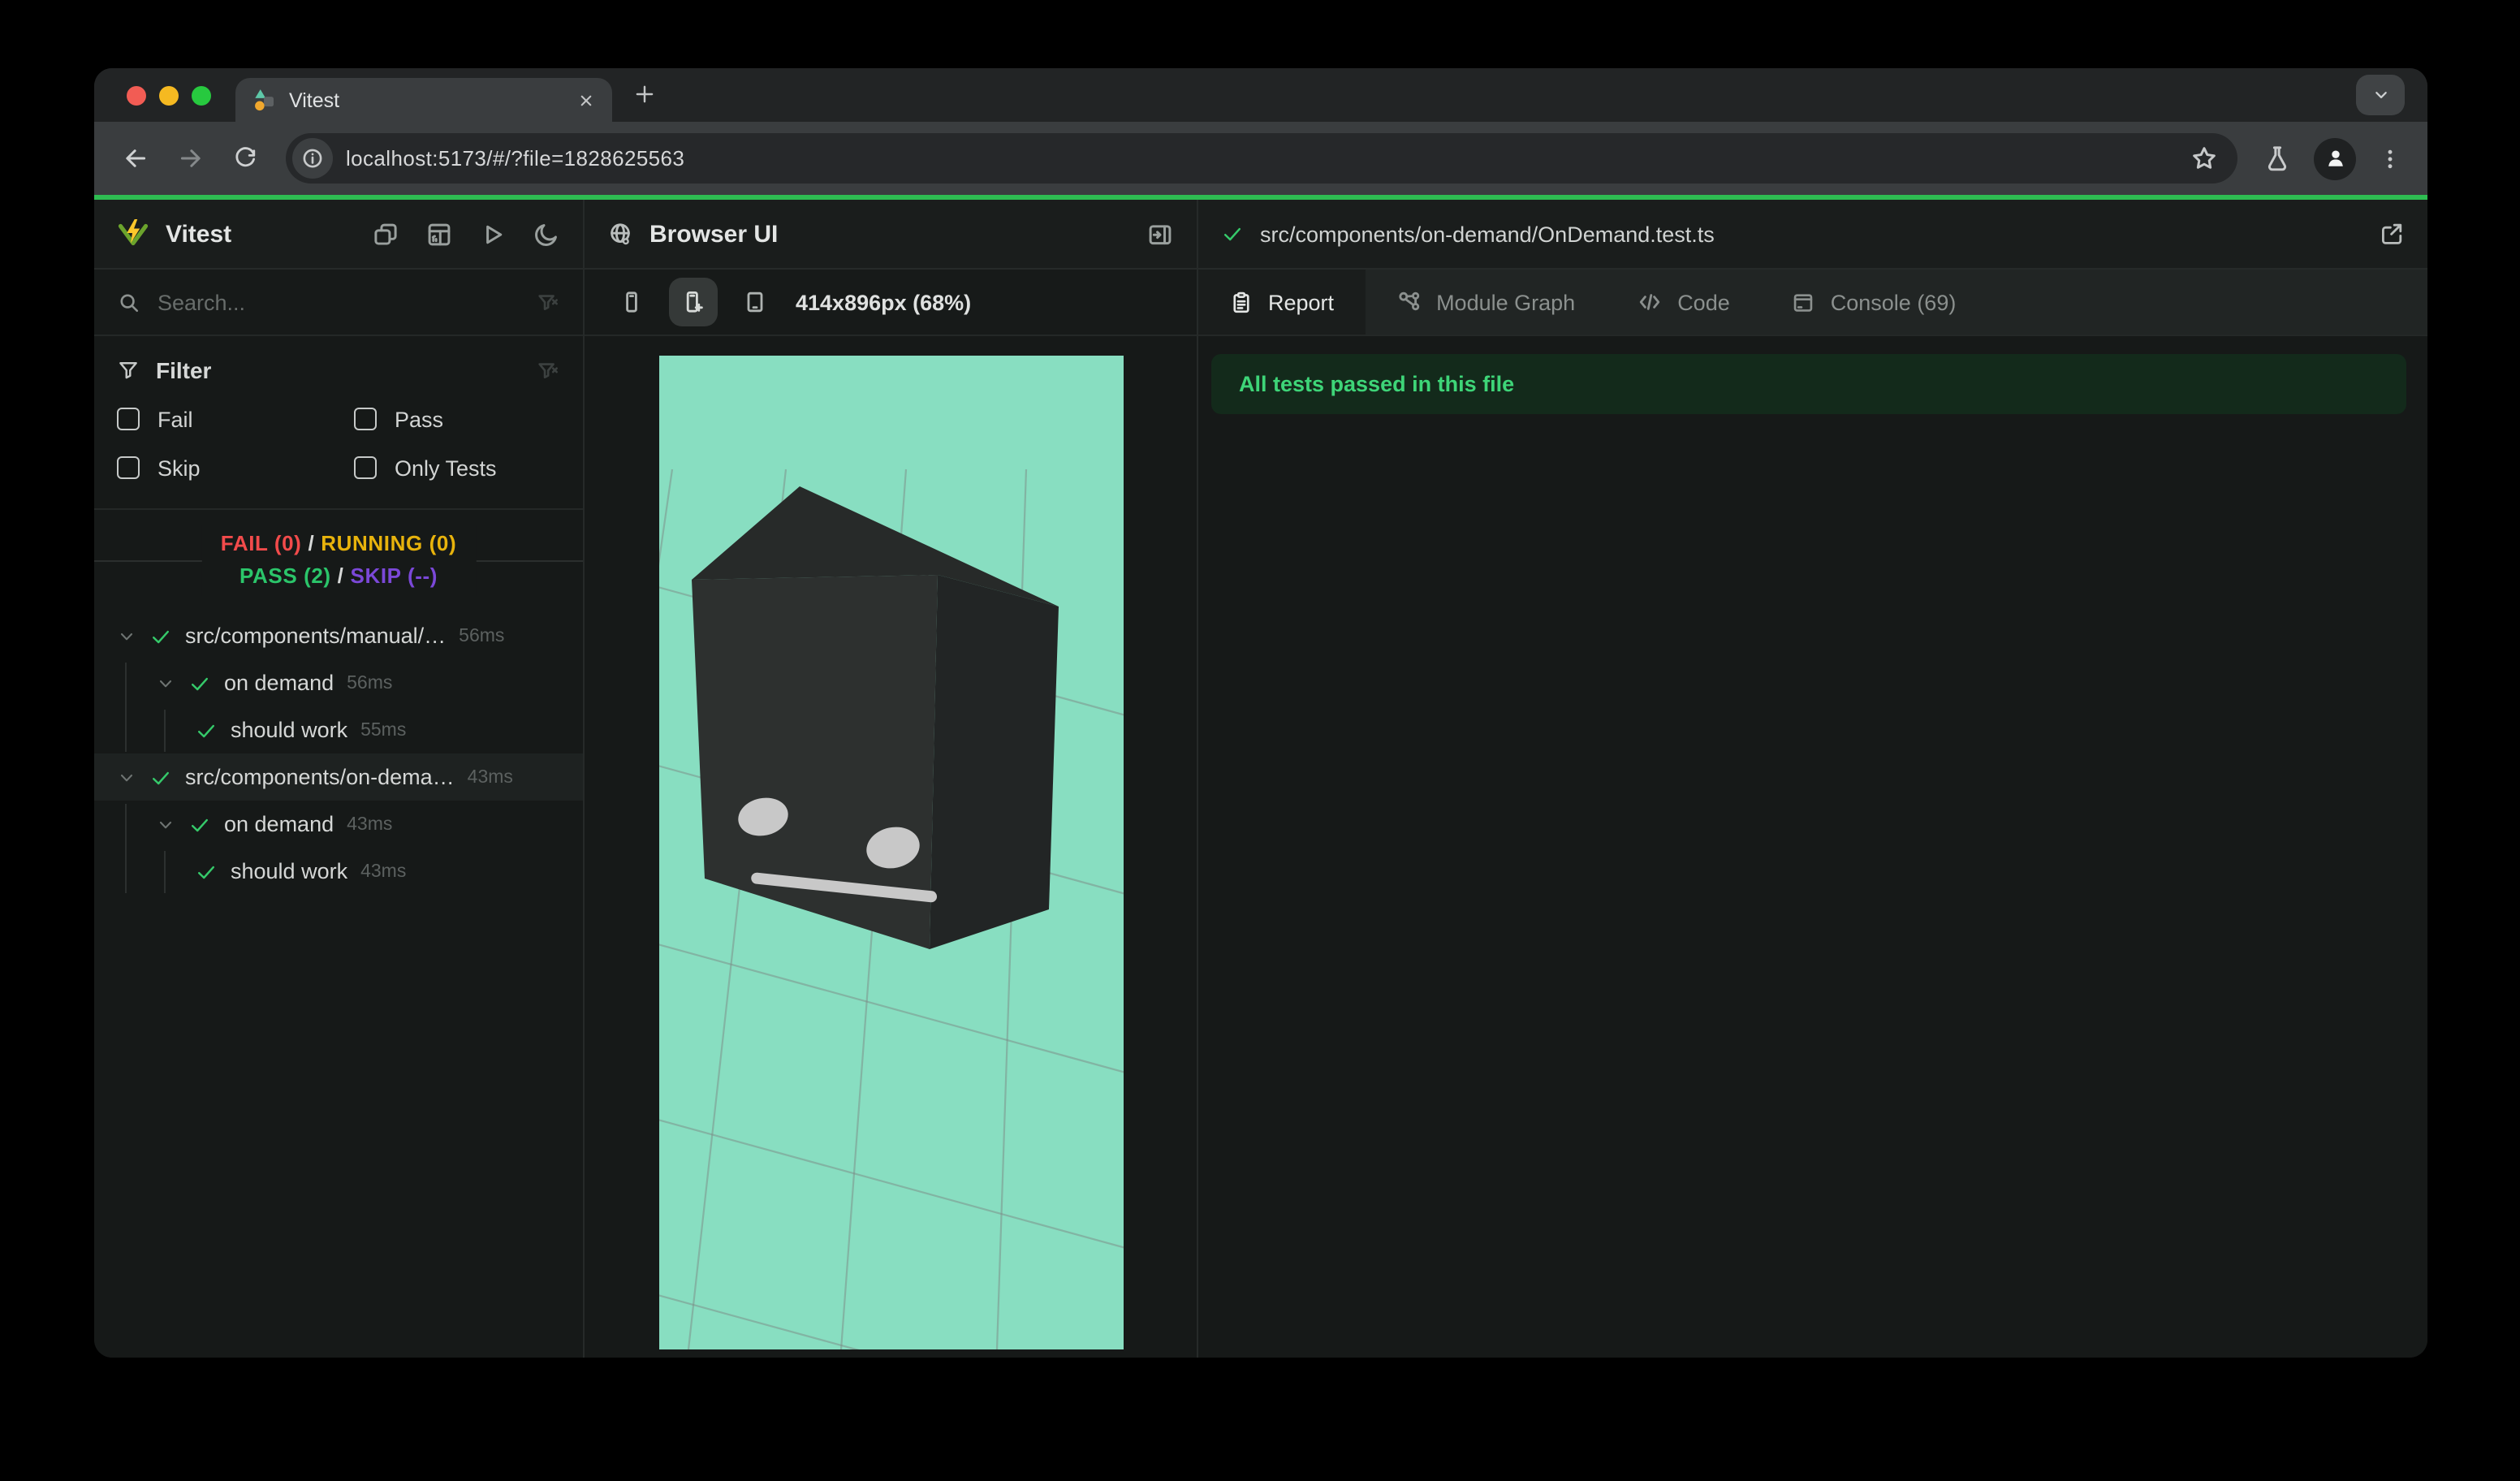  What do you see at coordinates (201, 95) in the screenshot?
I see `zoom-window-button` at bounding box center [201, 95].